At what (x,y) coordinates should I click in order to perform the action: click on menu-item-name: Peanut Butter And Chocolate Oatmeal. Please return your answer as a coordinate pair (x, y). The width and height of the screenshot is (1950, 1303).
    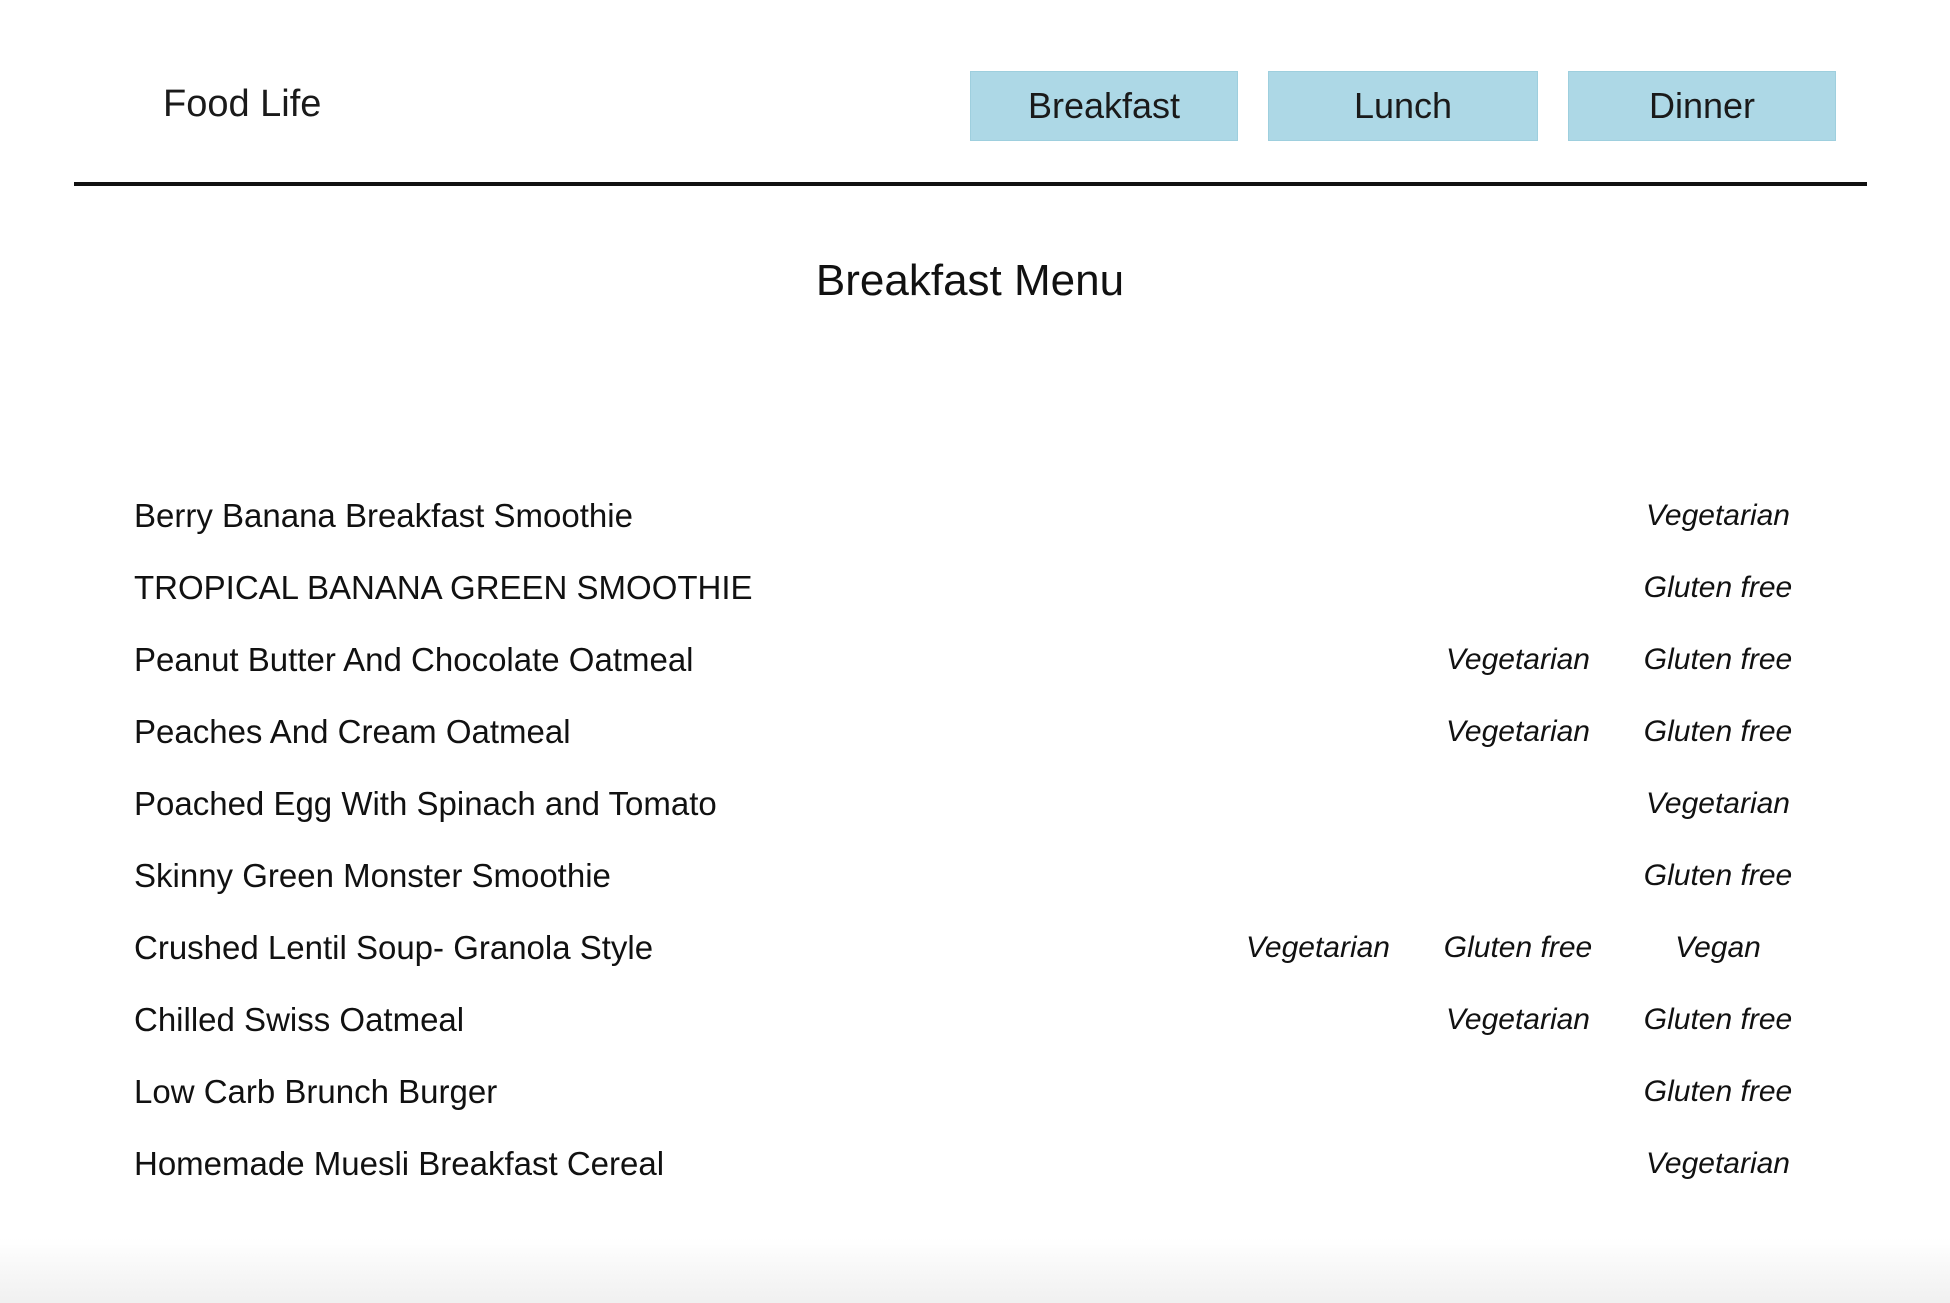
    Looking at the image, I should click on (414, 659).